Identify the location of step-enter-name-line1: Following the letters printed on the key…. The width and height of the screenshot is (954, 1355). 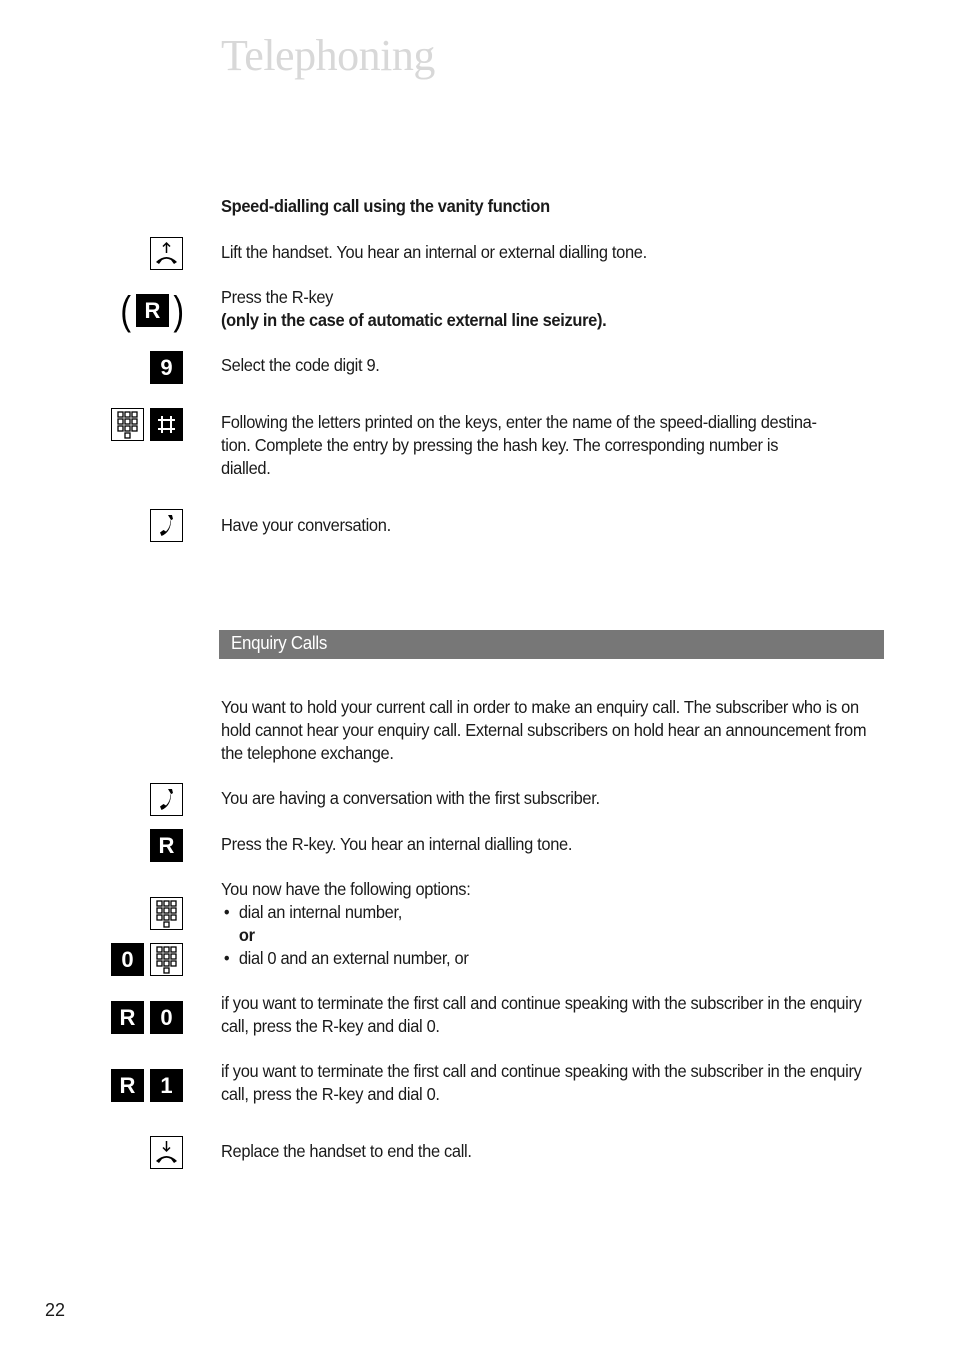
(519, 422).